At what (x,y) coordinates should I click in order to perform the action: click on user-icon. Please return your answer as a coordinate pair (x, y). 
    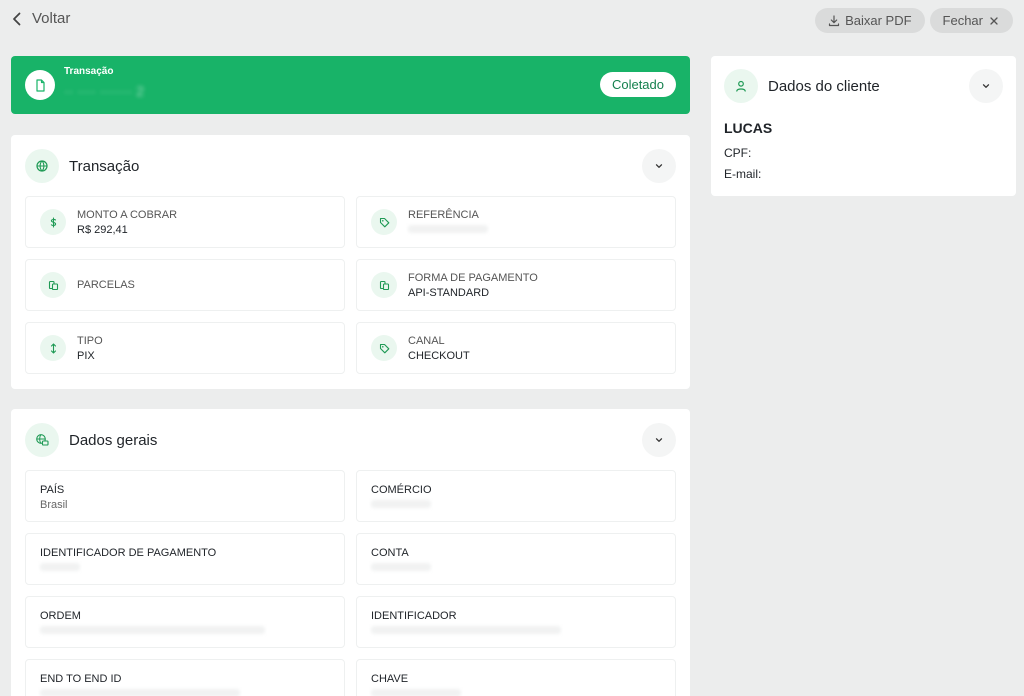
    Looking at the image, I should click on (741, 86).